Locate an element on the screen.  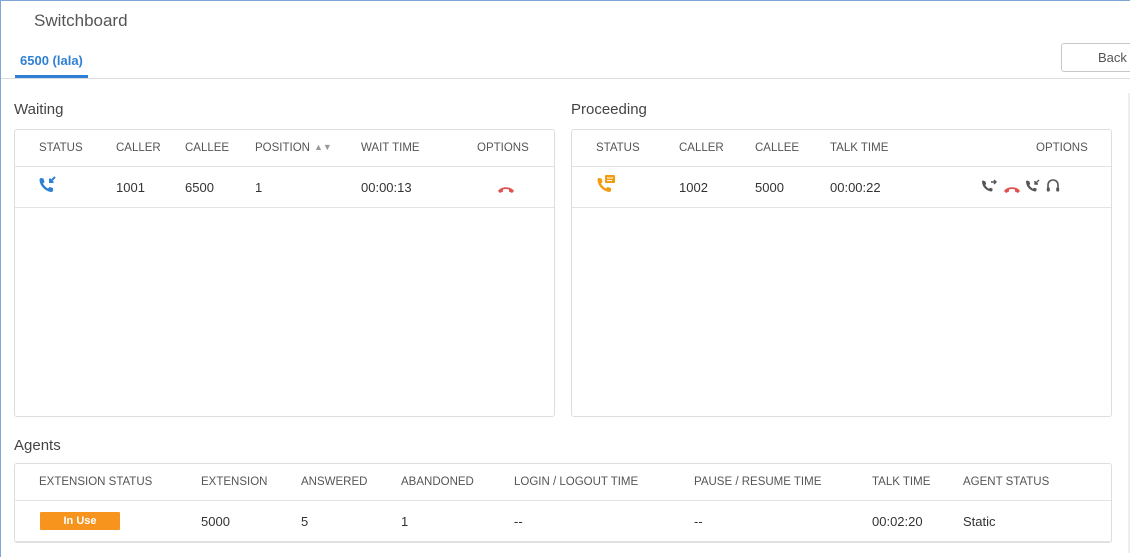
column-wait-time: WAIT TIME is located at coordinates (390, 148).